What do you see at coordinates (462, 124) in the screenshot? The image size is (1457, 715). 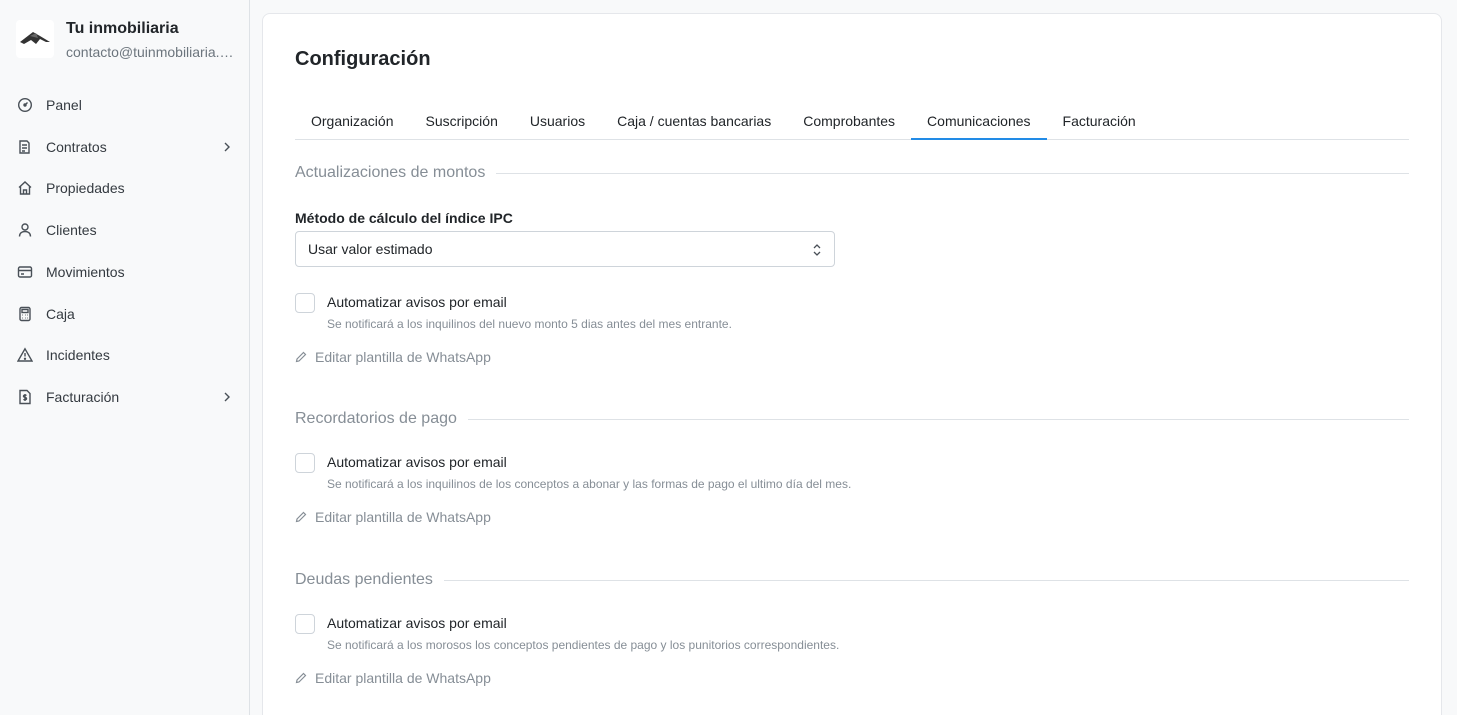 I see `tab-suscripcion: Suscripción` at bounding box center [462, 124].